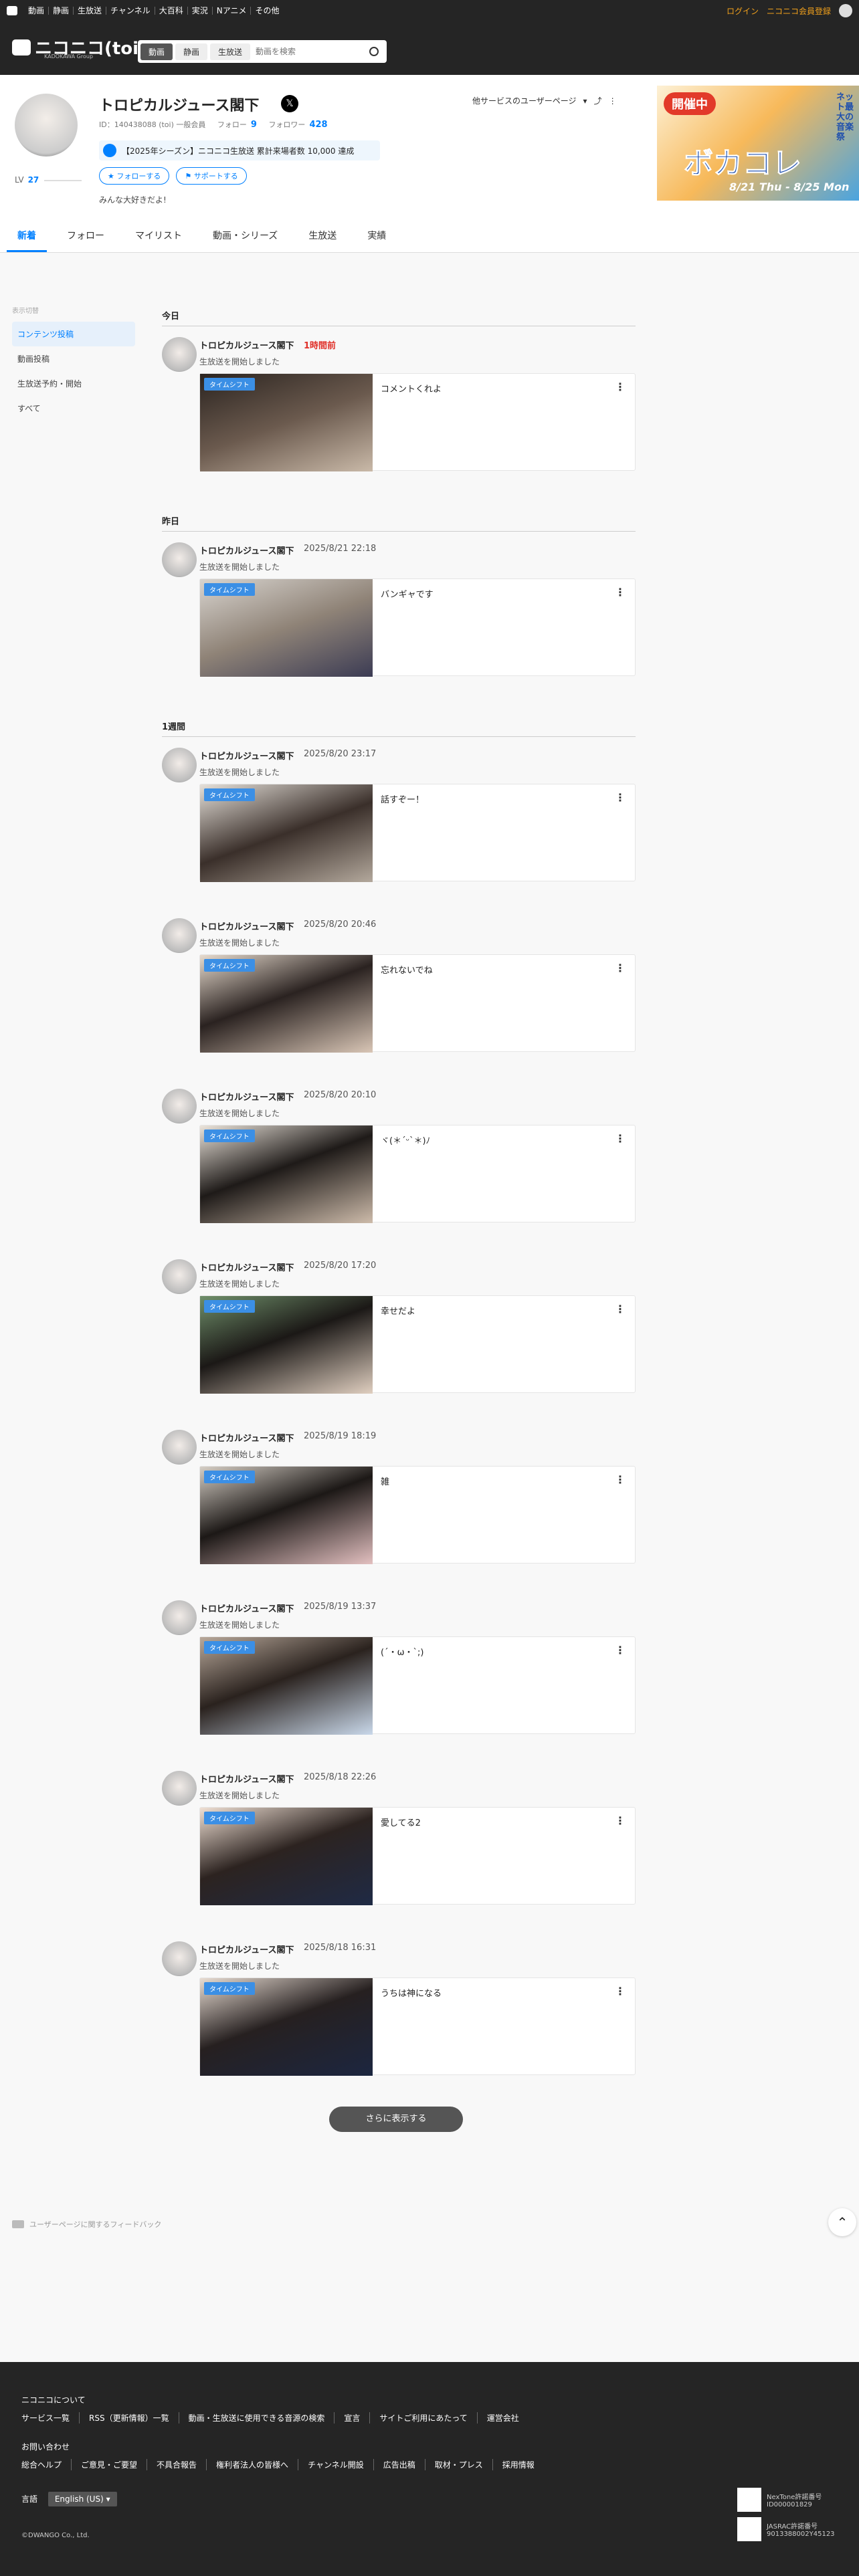 The image size is (859, 2576). I want to click on profile-tab: 新着, so click(27, 237).